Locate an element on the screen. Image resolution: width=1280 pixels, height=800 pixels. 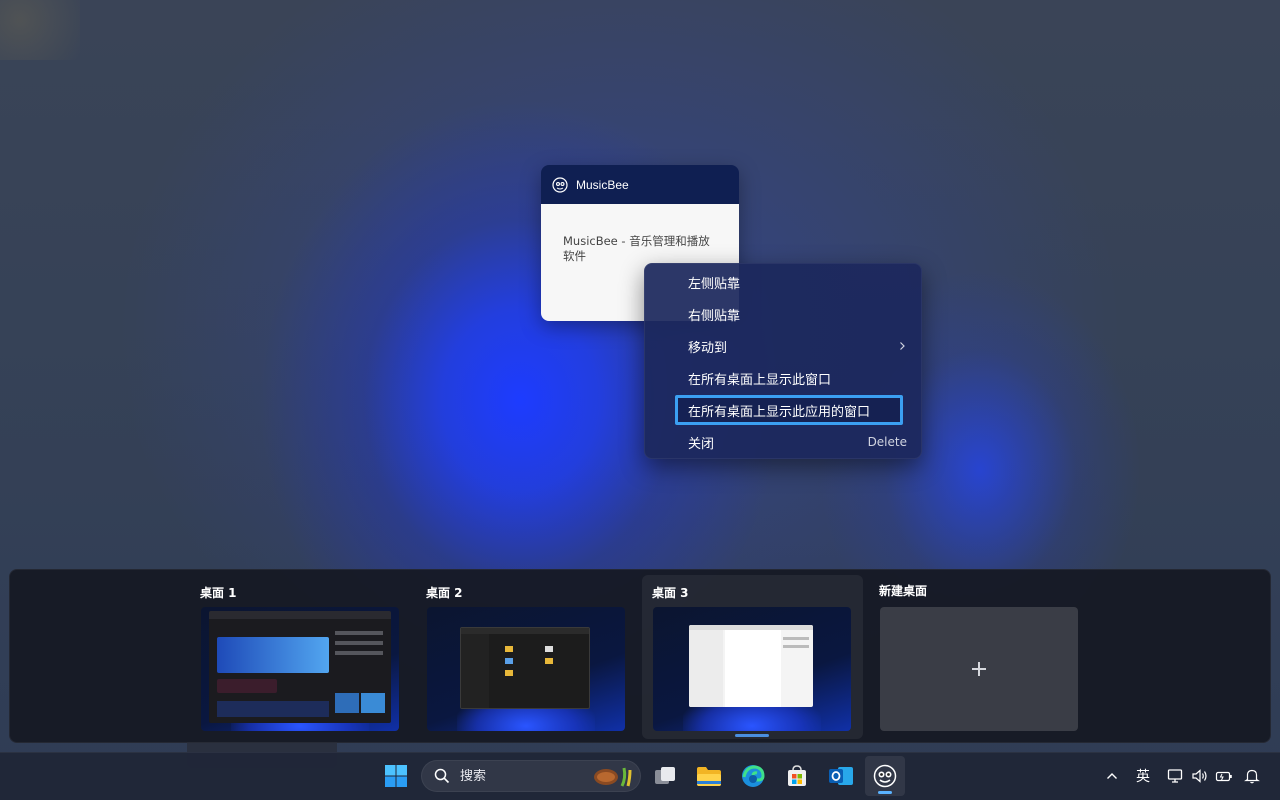
desktop-scroll-handle is located at coordinates (752, 735).